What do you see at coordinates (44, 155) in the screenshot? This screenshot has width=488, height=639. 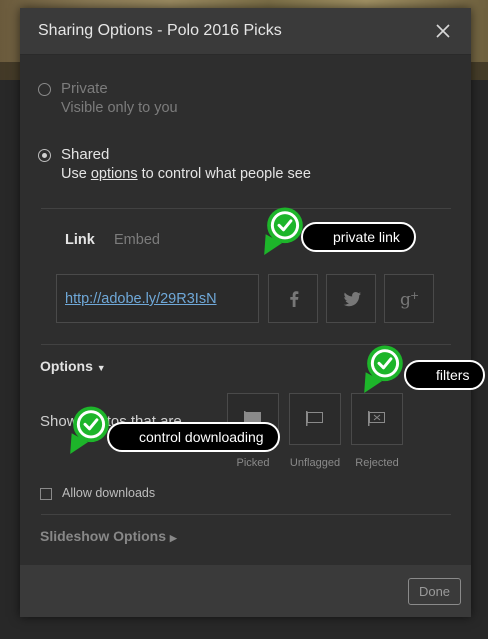 I see `shared-radio` at bounding box center [44, 155].